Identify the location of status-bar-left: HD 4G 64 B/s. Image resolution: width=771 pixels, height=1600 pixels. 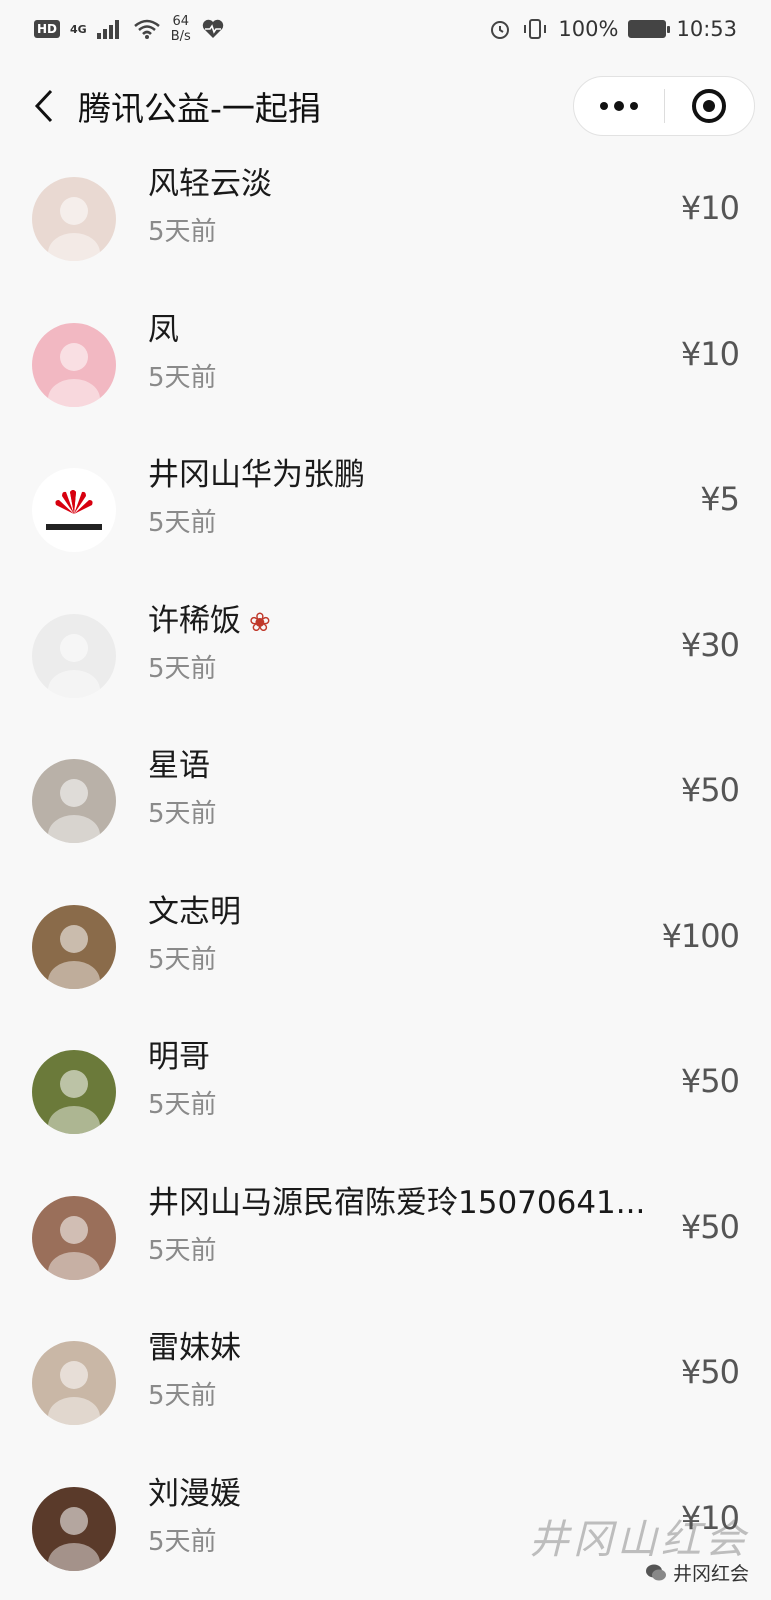
(129, 29).